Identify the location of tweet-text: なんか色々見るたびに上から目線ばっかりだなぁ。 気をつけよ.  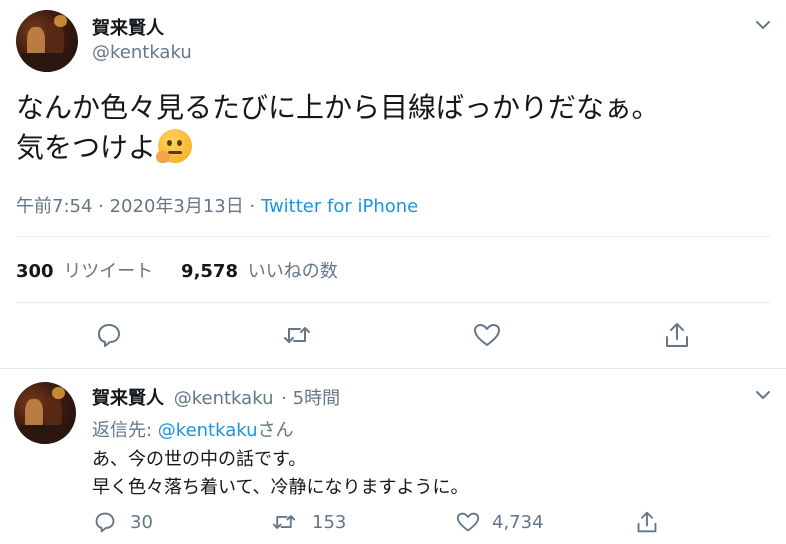
(337, 128).